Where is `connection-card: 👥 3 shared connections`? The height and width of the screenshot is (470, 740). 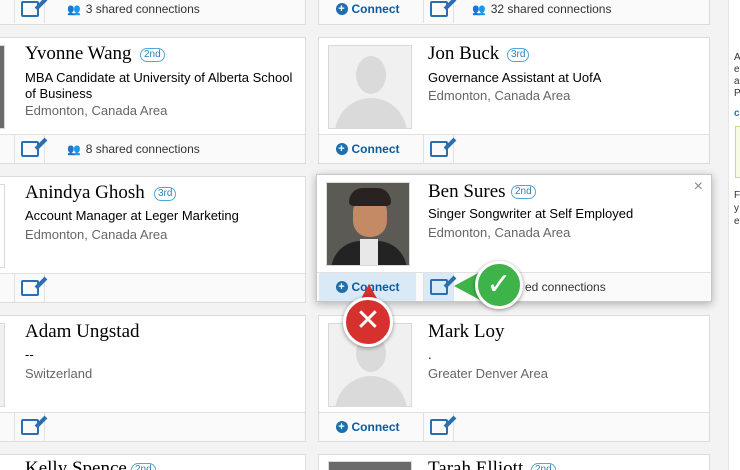 connection-card: 👥 3 shared connections is located at coordinates (153, 12).